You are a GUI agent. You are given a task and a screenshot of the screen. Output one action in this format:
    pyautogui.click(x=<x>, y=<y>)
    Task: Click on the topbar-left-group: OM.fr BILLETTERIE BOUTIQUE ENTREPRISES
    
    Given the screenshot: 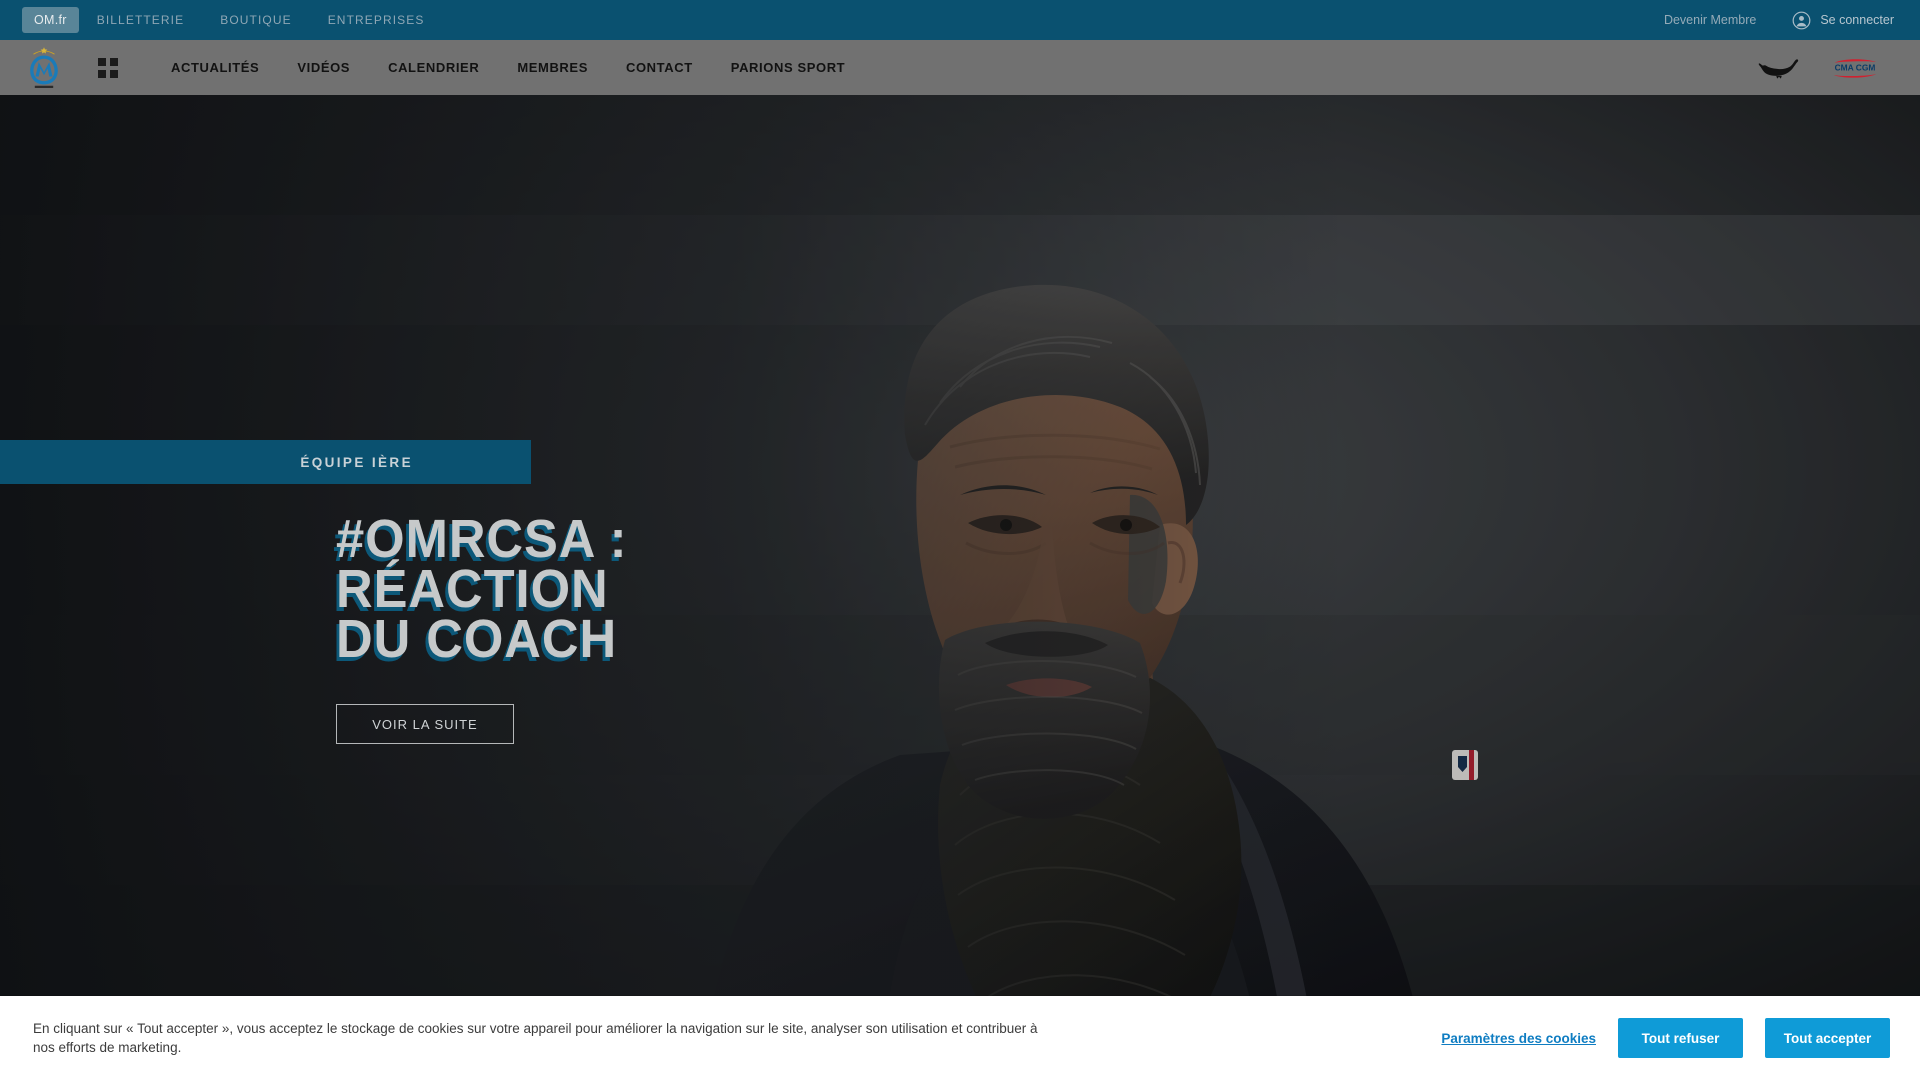 What is the action you would take?
    pyautogui.click(x=221, y=20)
    